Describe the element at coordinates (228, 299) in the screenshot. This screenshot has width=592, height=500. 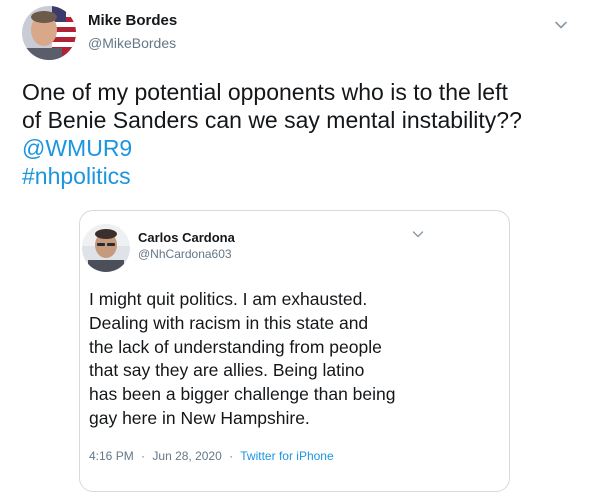
I see `quoted-text-line: I might quit politics. I am exhausted.` at that location.